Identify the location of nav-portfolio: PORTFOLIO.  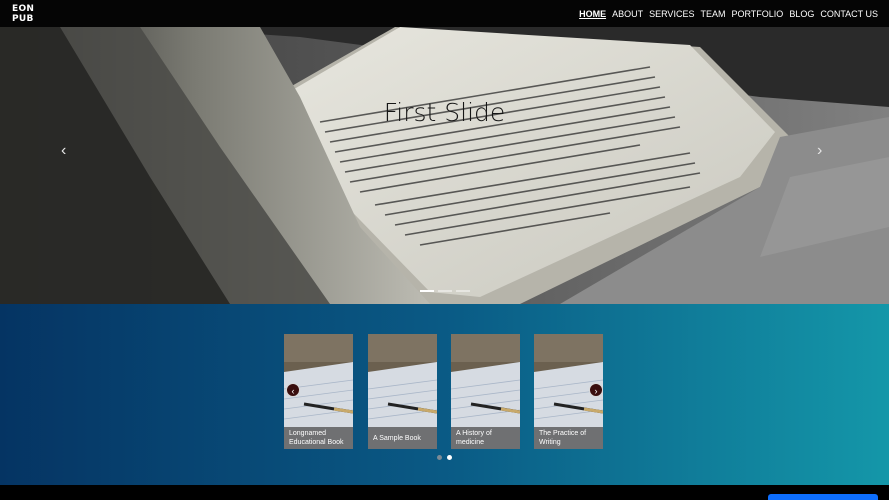
(757, 14).